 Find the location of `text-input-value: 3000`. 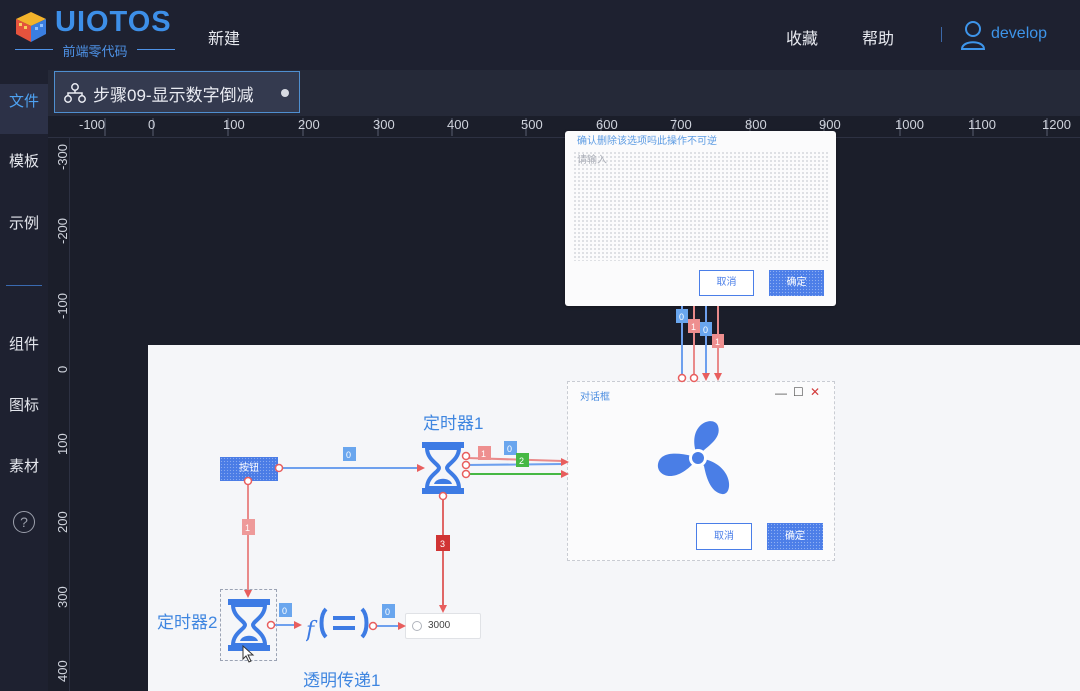

text-input-value: 3000 is located at coordinates (439, 625).